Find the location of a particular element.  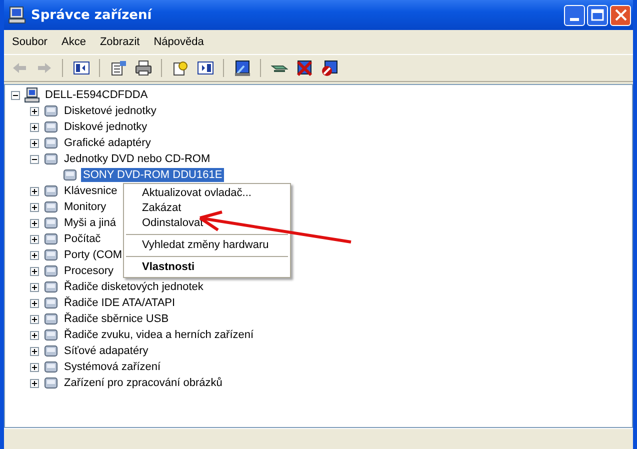

menu-item: Odinstalovat is located at coordinates (207, 223).